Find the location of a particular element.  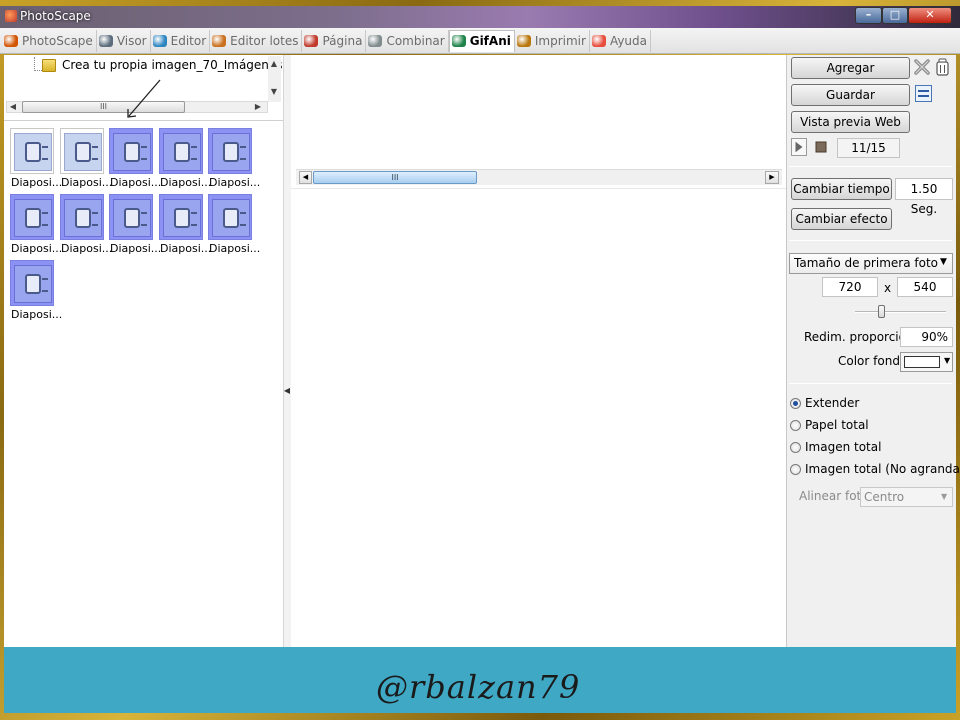

frame-counter: 11/15 is located at coordinates (868, 148).